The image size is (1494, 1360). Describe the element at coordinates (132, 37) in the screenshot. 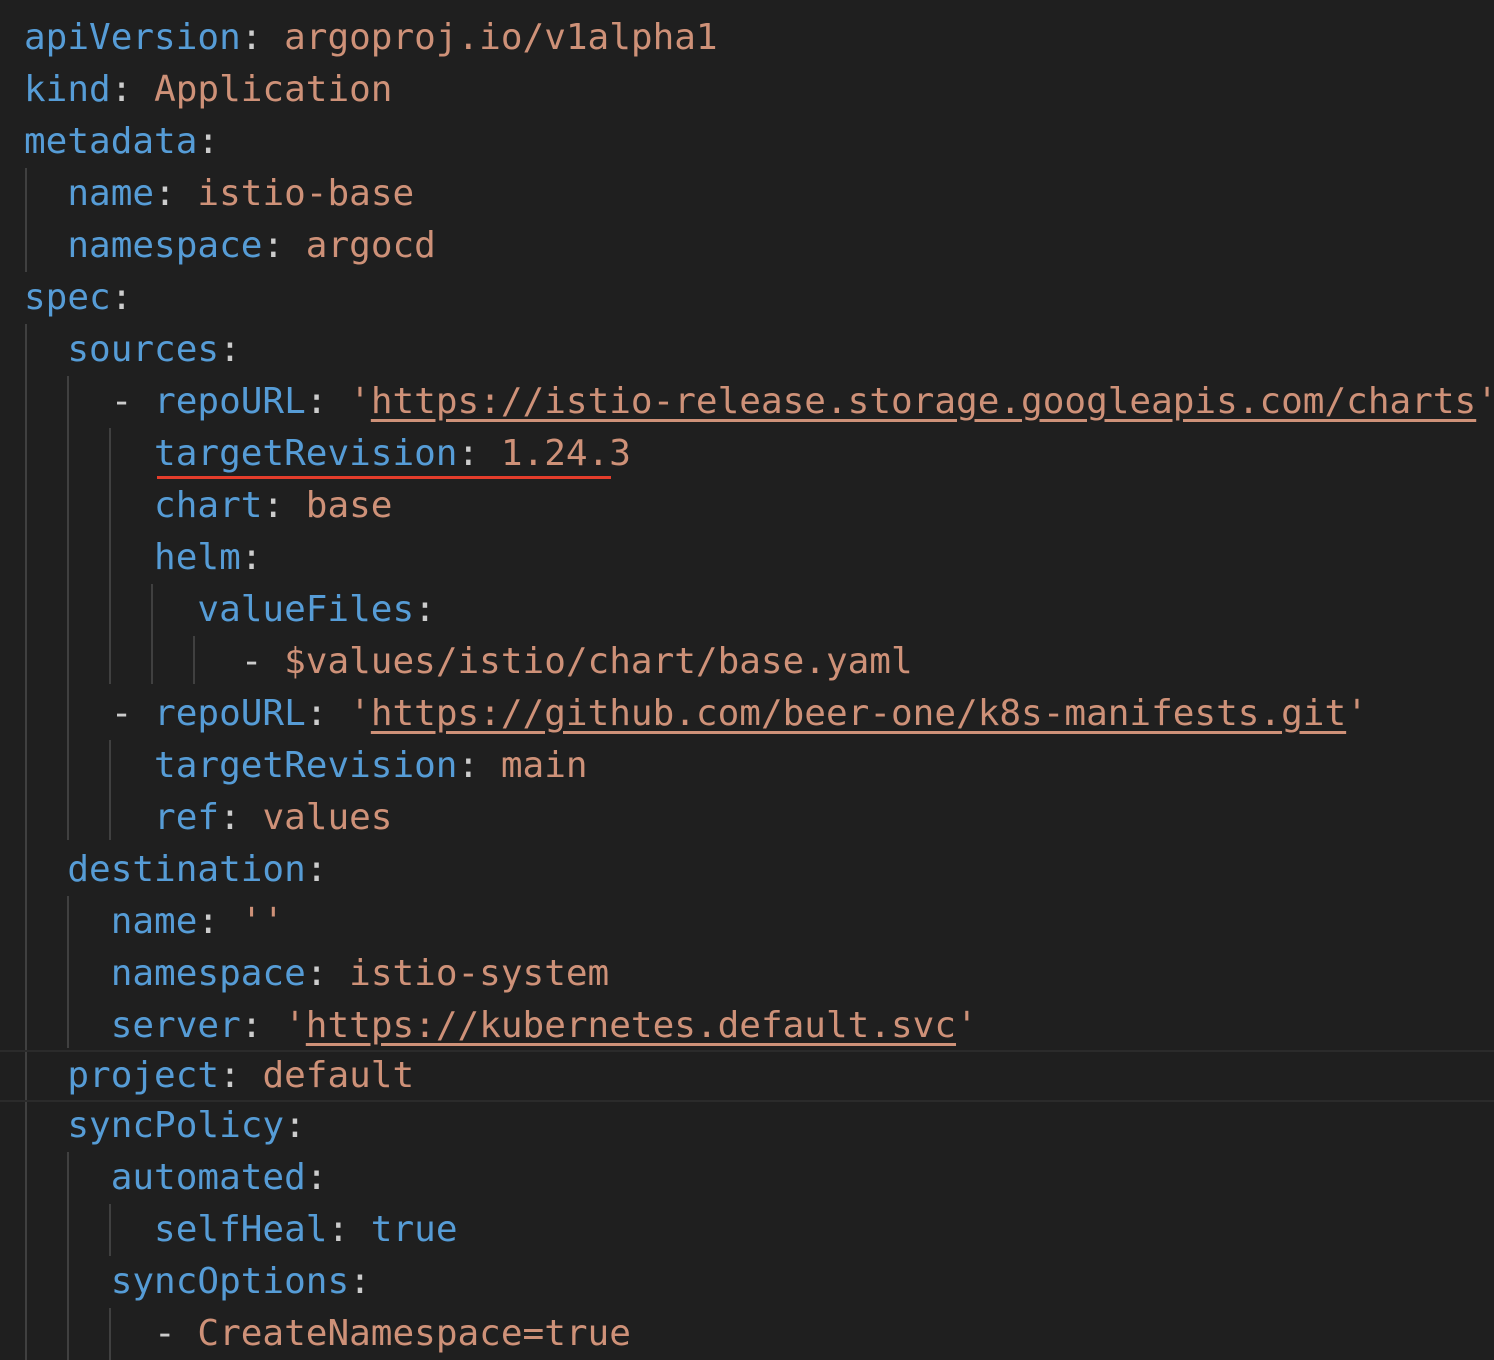

I see `yaml-key: apiVersion` at that location.